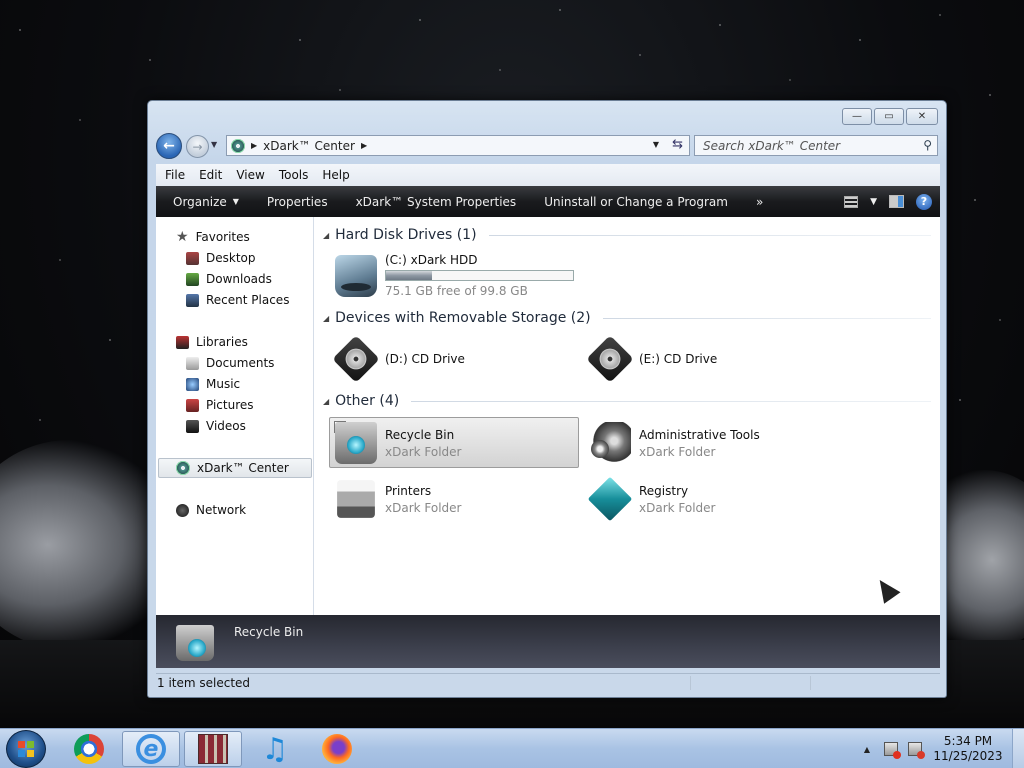 The image size is (1024, 768). I want to click on change-view-icon, so click(851, 201).